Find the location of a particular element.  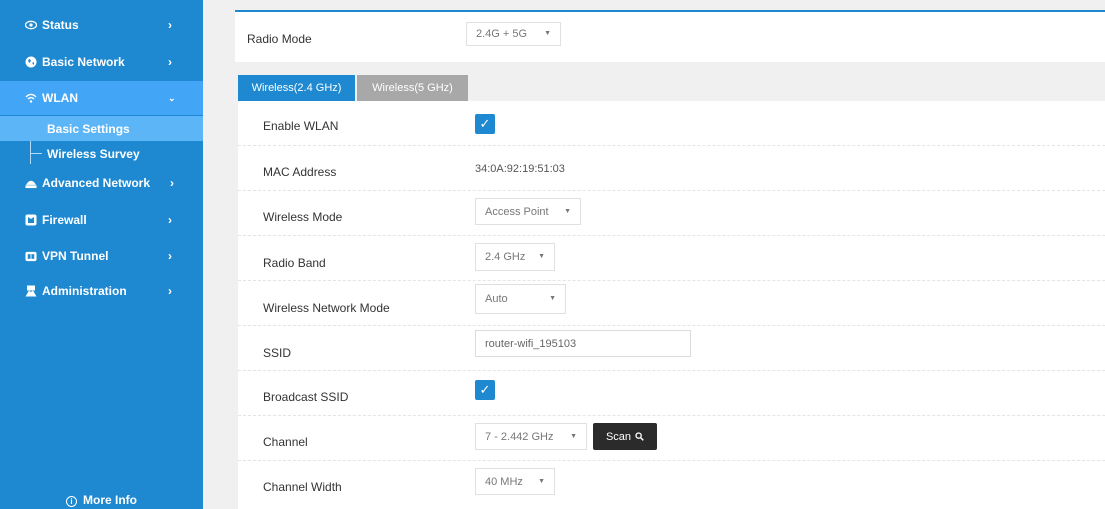

row-wireless-mode: Wireless Mode Access Point ▼ is located at coordinates (671, 213).